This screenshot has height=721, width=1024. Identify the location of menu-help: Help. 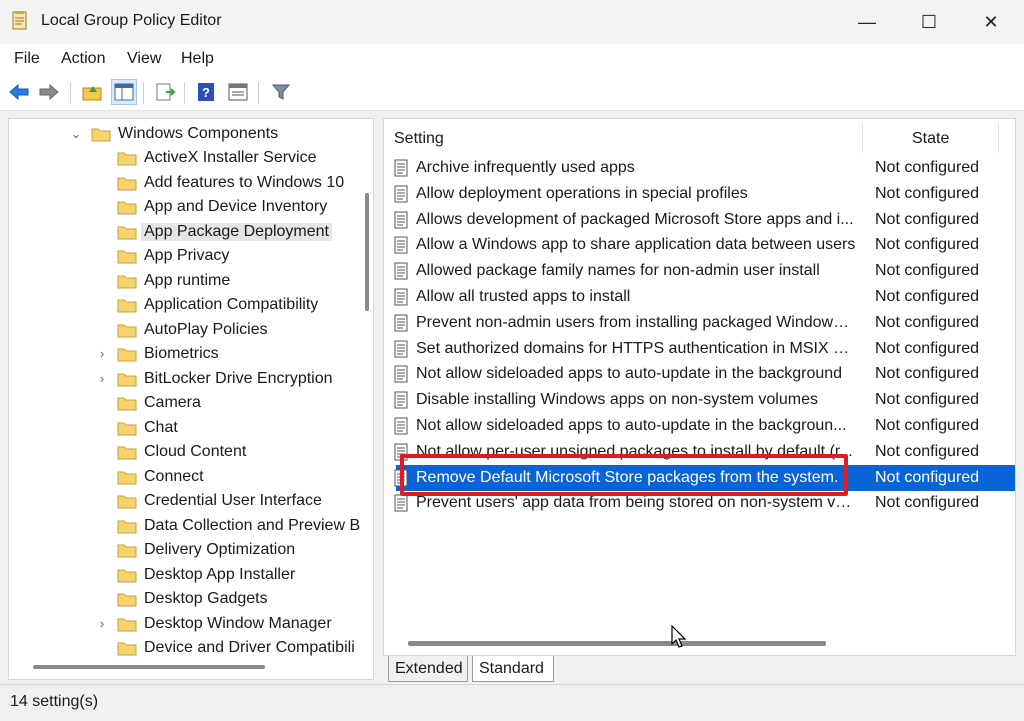
(197, 59).